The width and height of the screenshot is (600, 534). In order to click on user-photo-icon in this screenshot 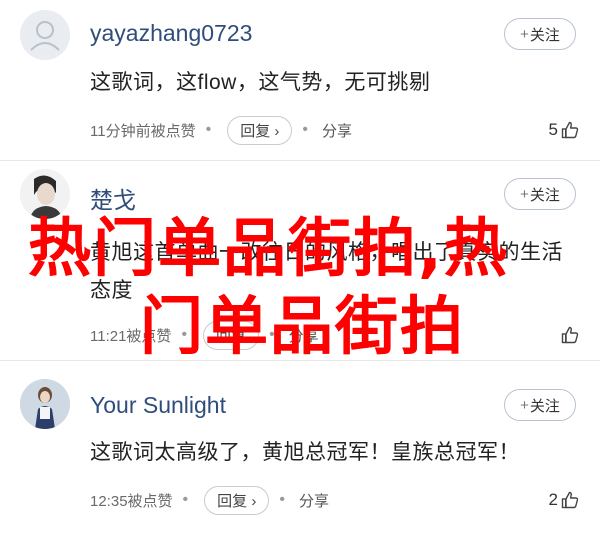, I will do `click(45, 404)`.